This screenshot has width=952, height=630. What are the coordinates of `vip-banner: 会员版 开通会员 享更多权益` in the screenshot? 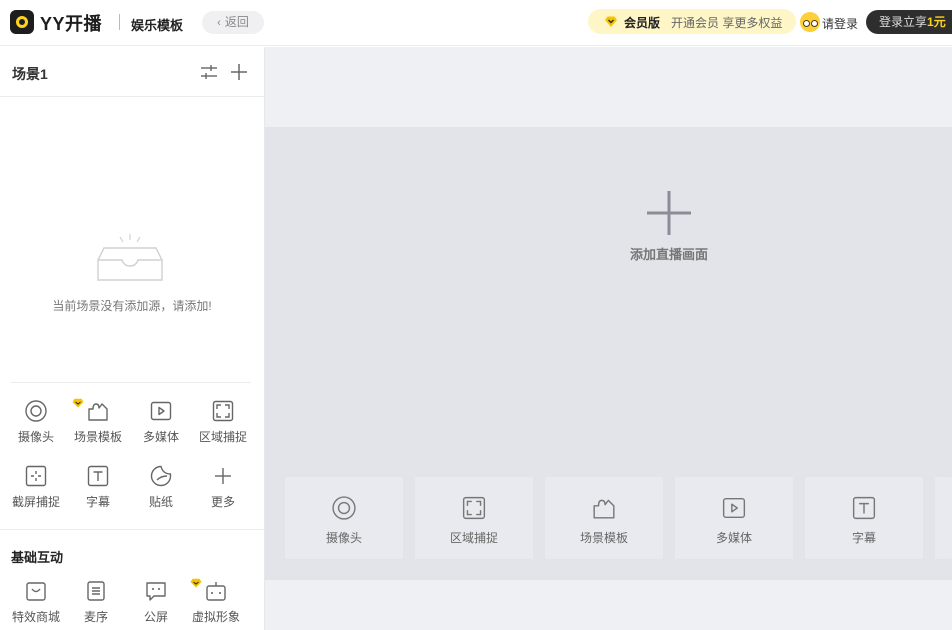 It's located at (692, 21).